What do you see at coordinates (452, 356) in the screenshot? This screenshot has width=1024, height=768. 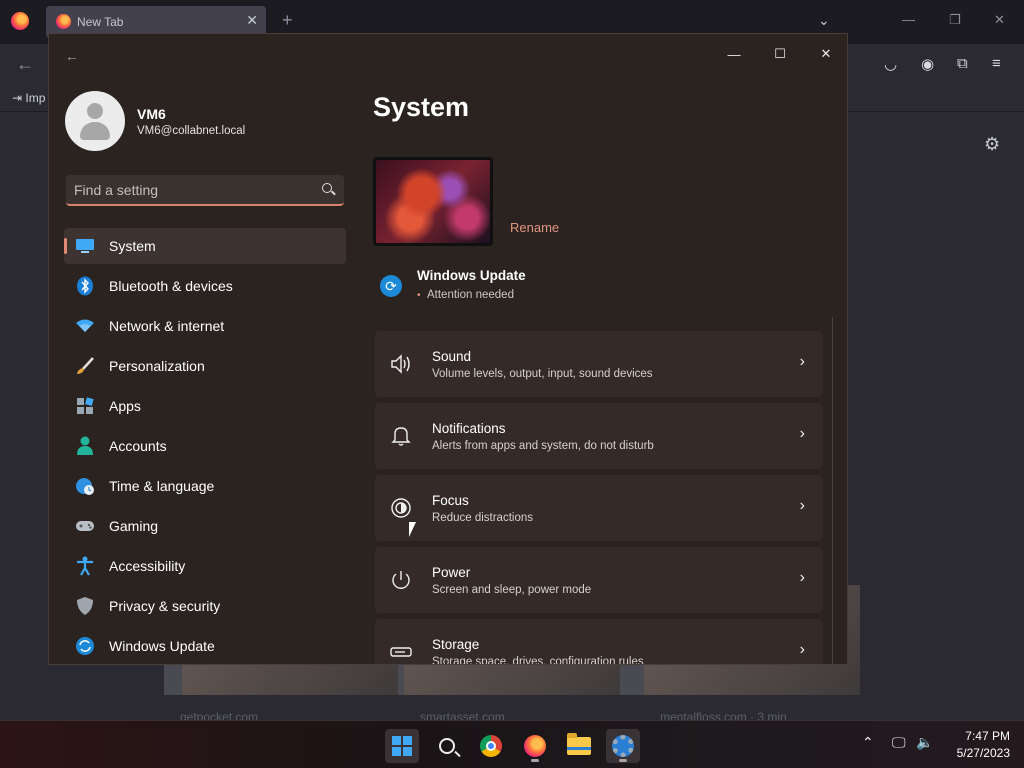 I see `card-title: Sound` at bounding box center [452, 356].